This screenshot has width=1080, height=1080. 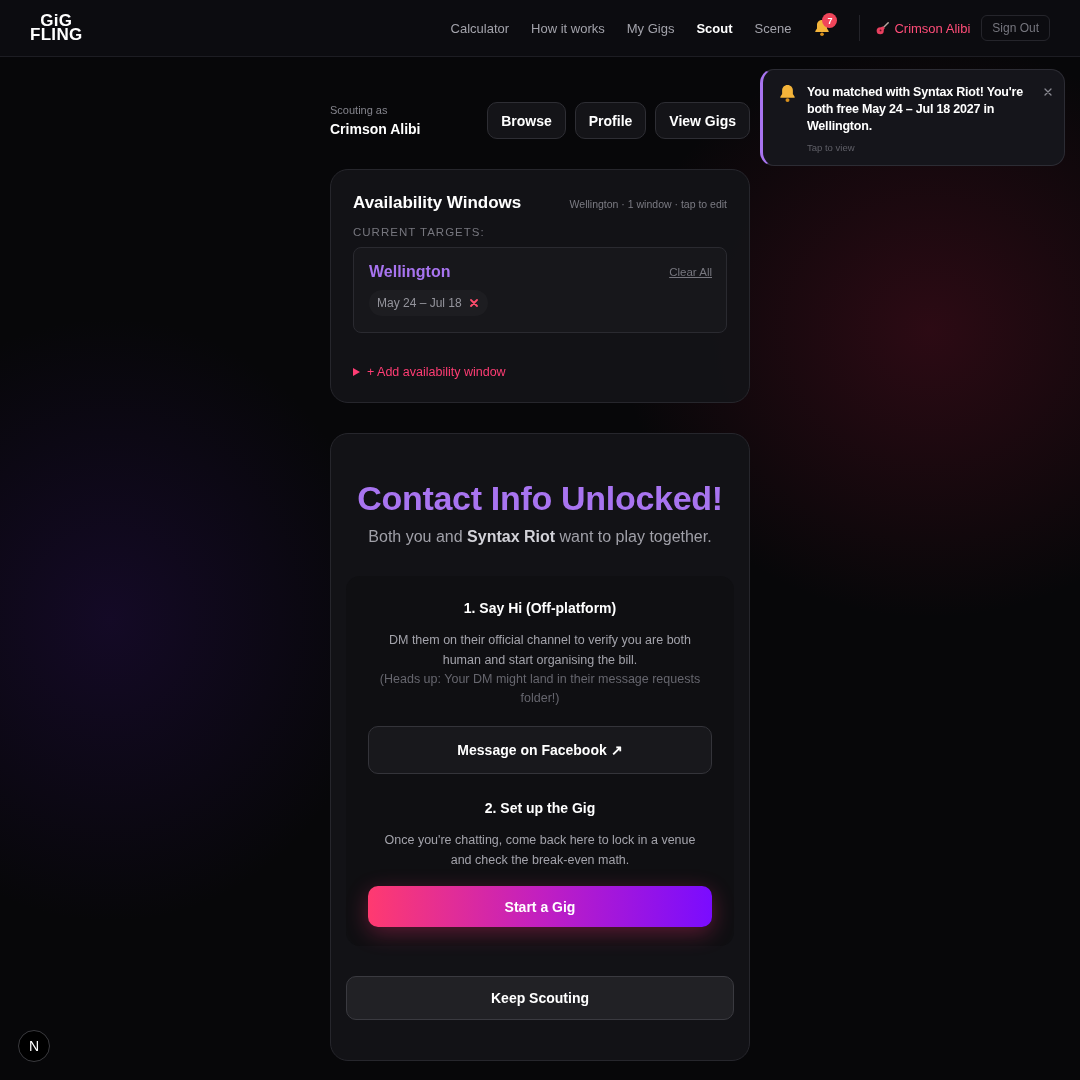 What do you see at coordinates (540, 998) in the screenshot?
I see `keep-scouting-button: Keep Scouting` at bounding box center [540, 998].